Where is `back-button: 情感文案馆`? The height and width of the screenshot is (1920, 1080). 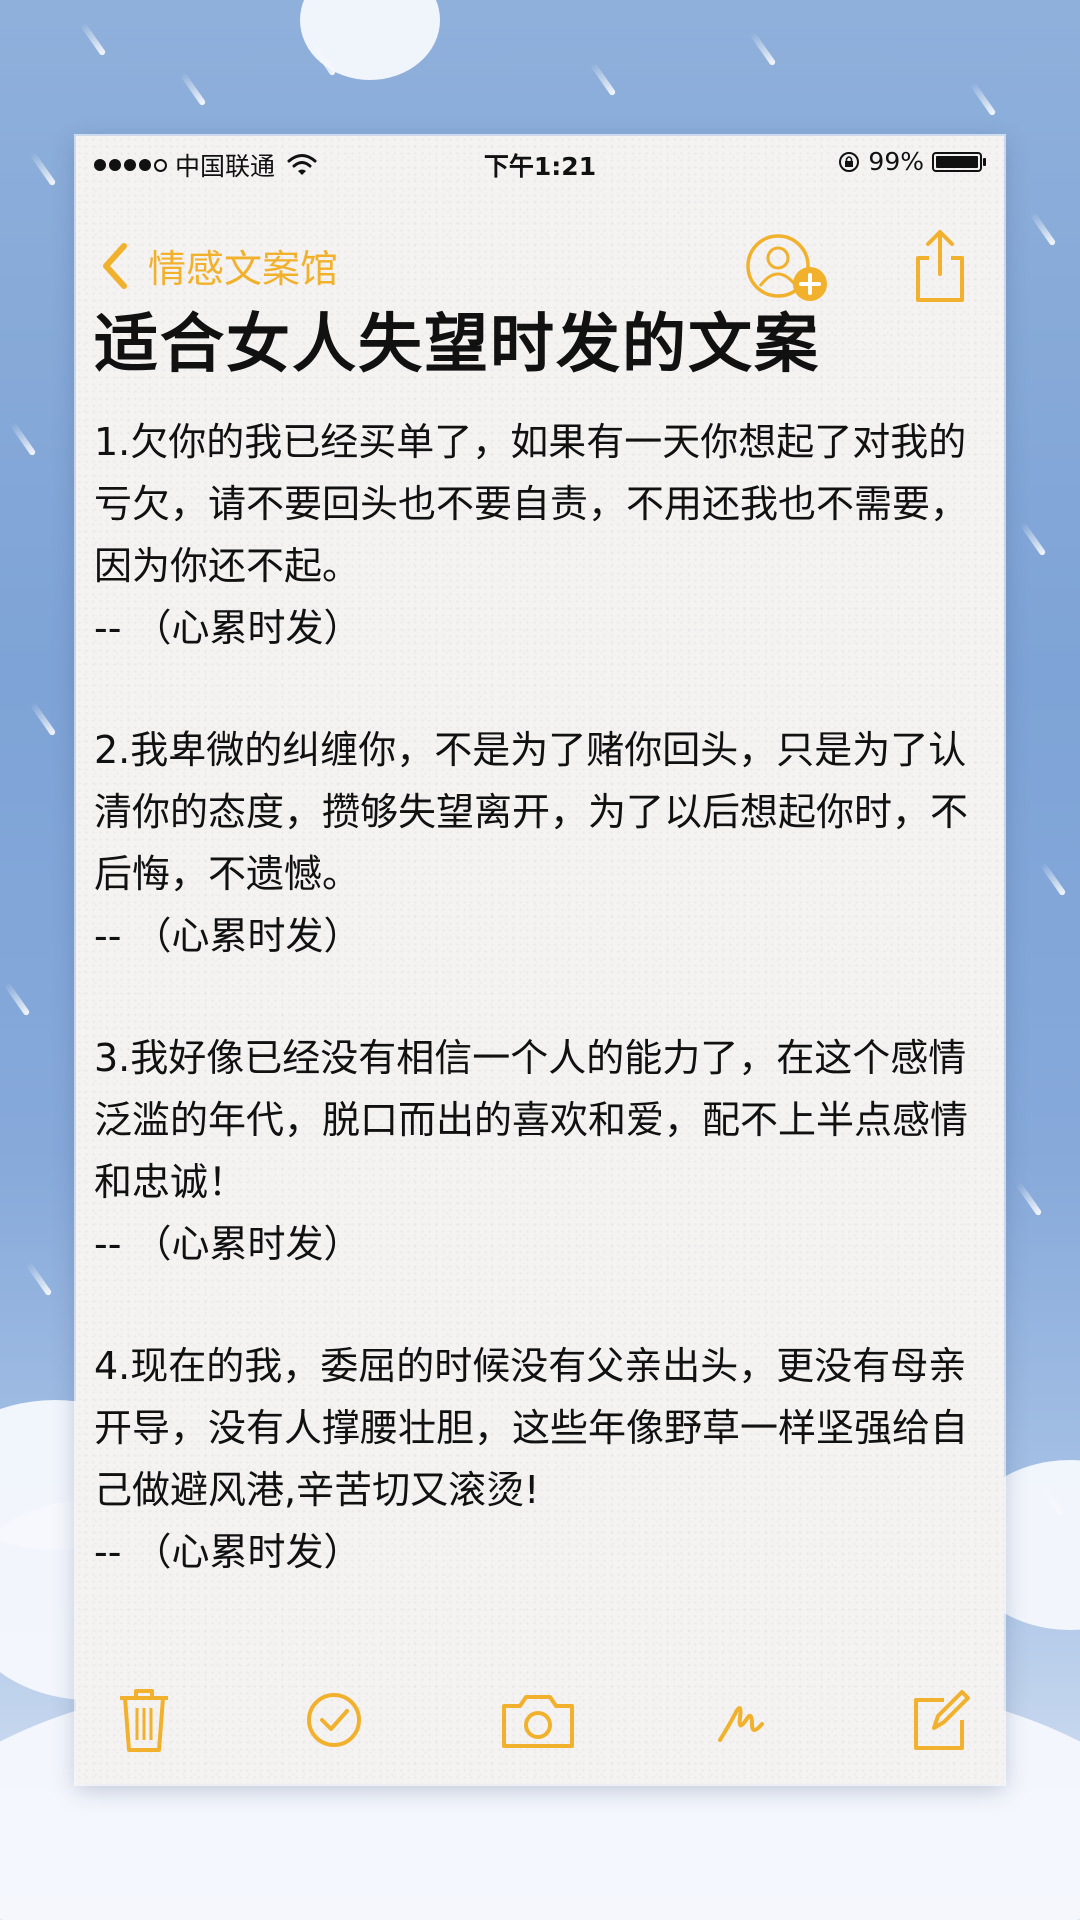 back-button: 情感文案馆 is located at coordinates (219, 265).